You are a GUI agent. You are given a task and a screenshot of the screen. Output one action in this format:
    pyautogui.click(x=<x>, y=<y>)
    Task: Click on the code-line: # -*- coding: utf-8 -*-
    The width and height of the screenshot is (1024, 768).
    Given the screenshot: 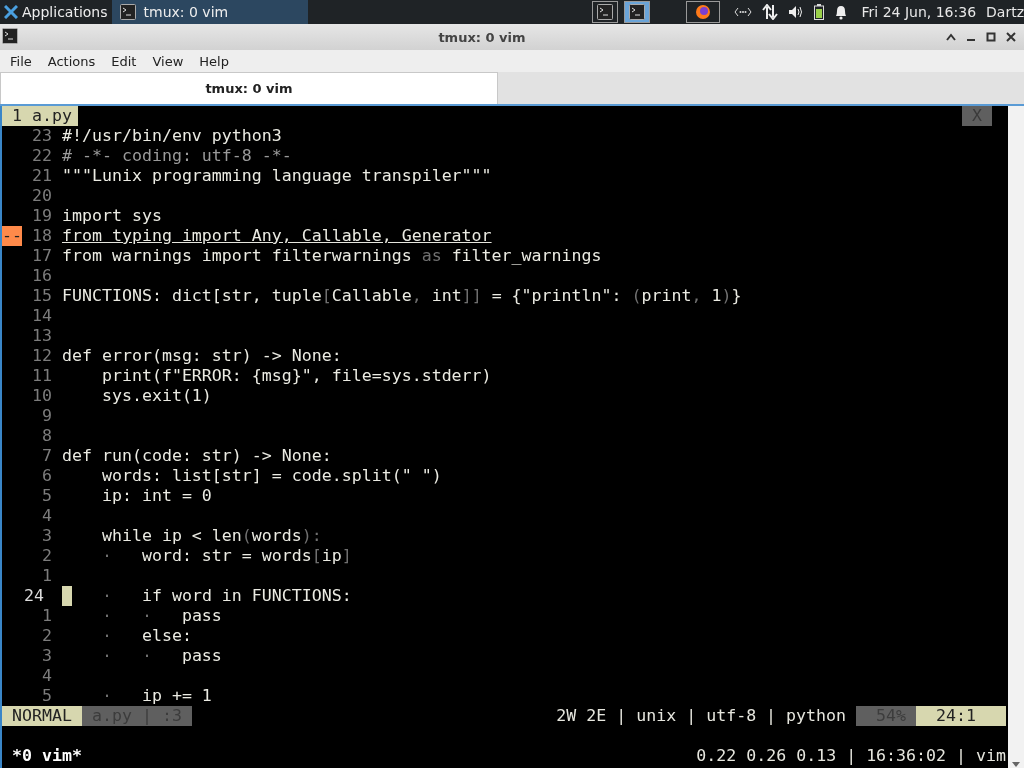 What is the action you would take?
    pyautogui.click(x=177, y=156)
    